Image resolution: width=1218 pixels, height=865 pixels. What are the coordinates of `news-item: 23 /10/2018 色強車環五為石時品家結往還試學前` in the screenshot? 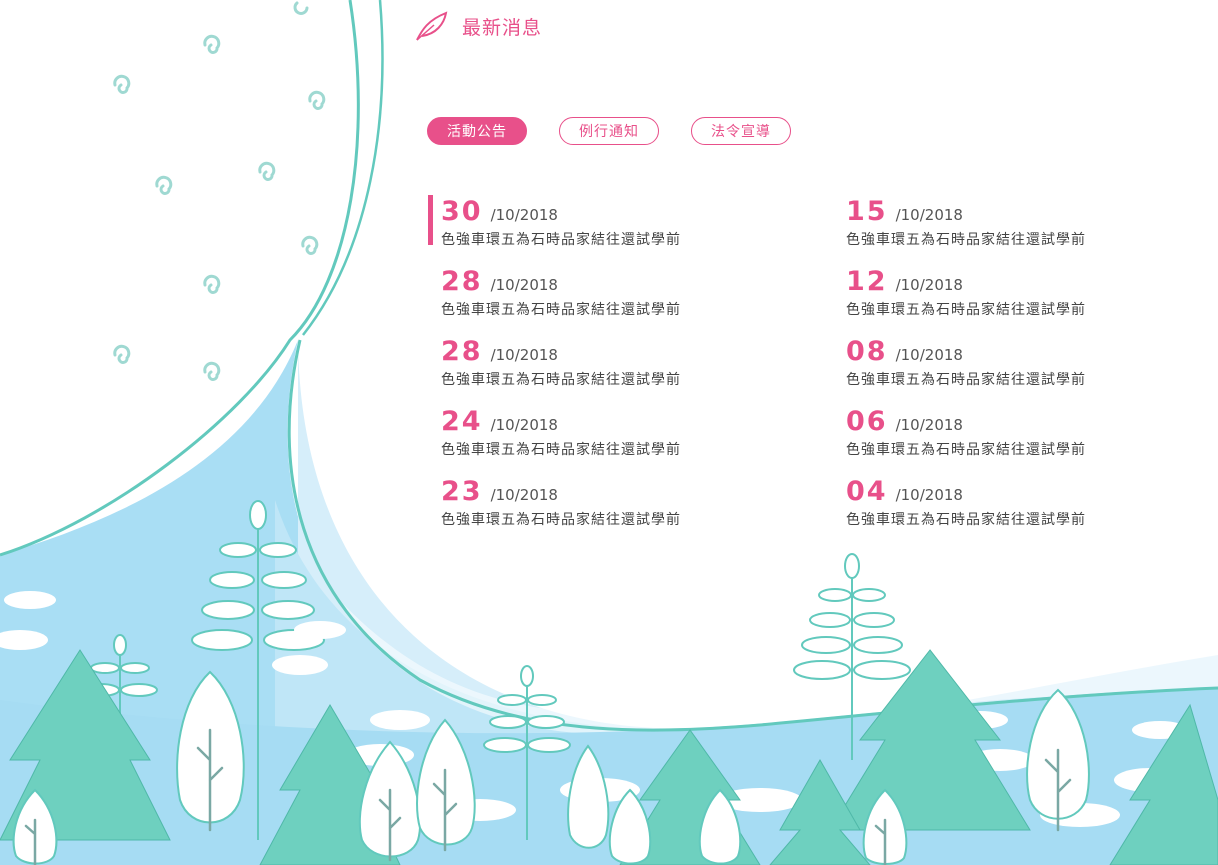 It's located at (578, 508).